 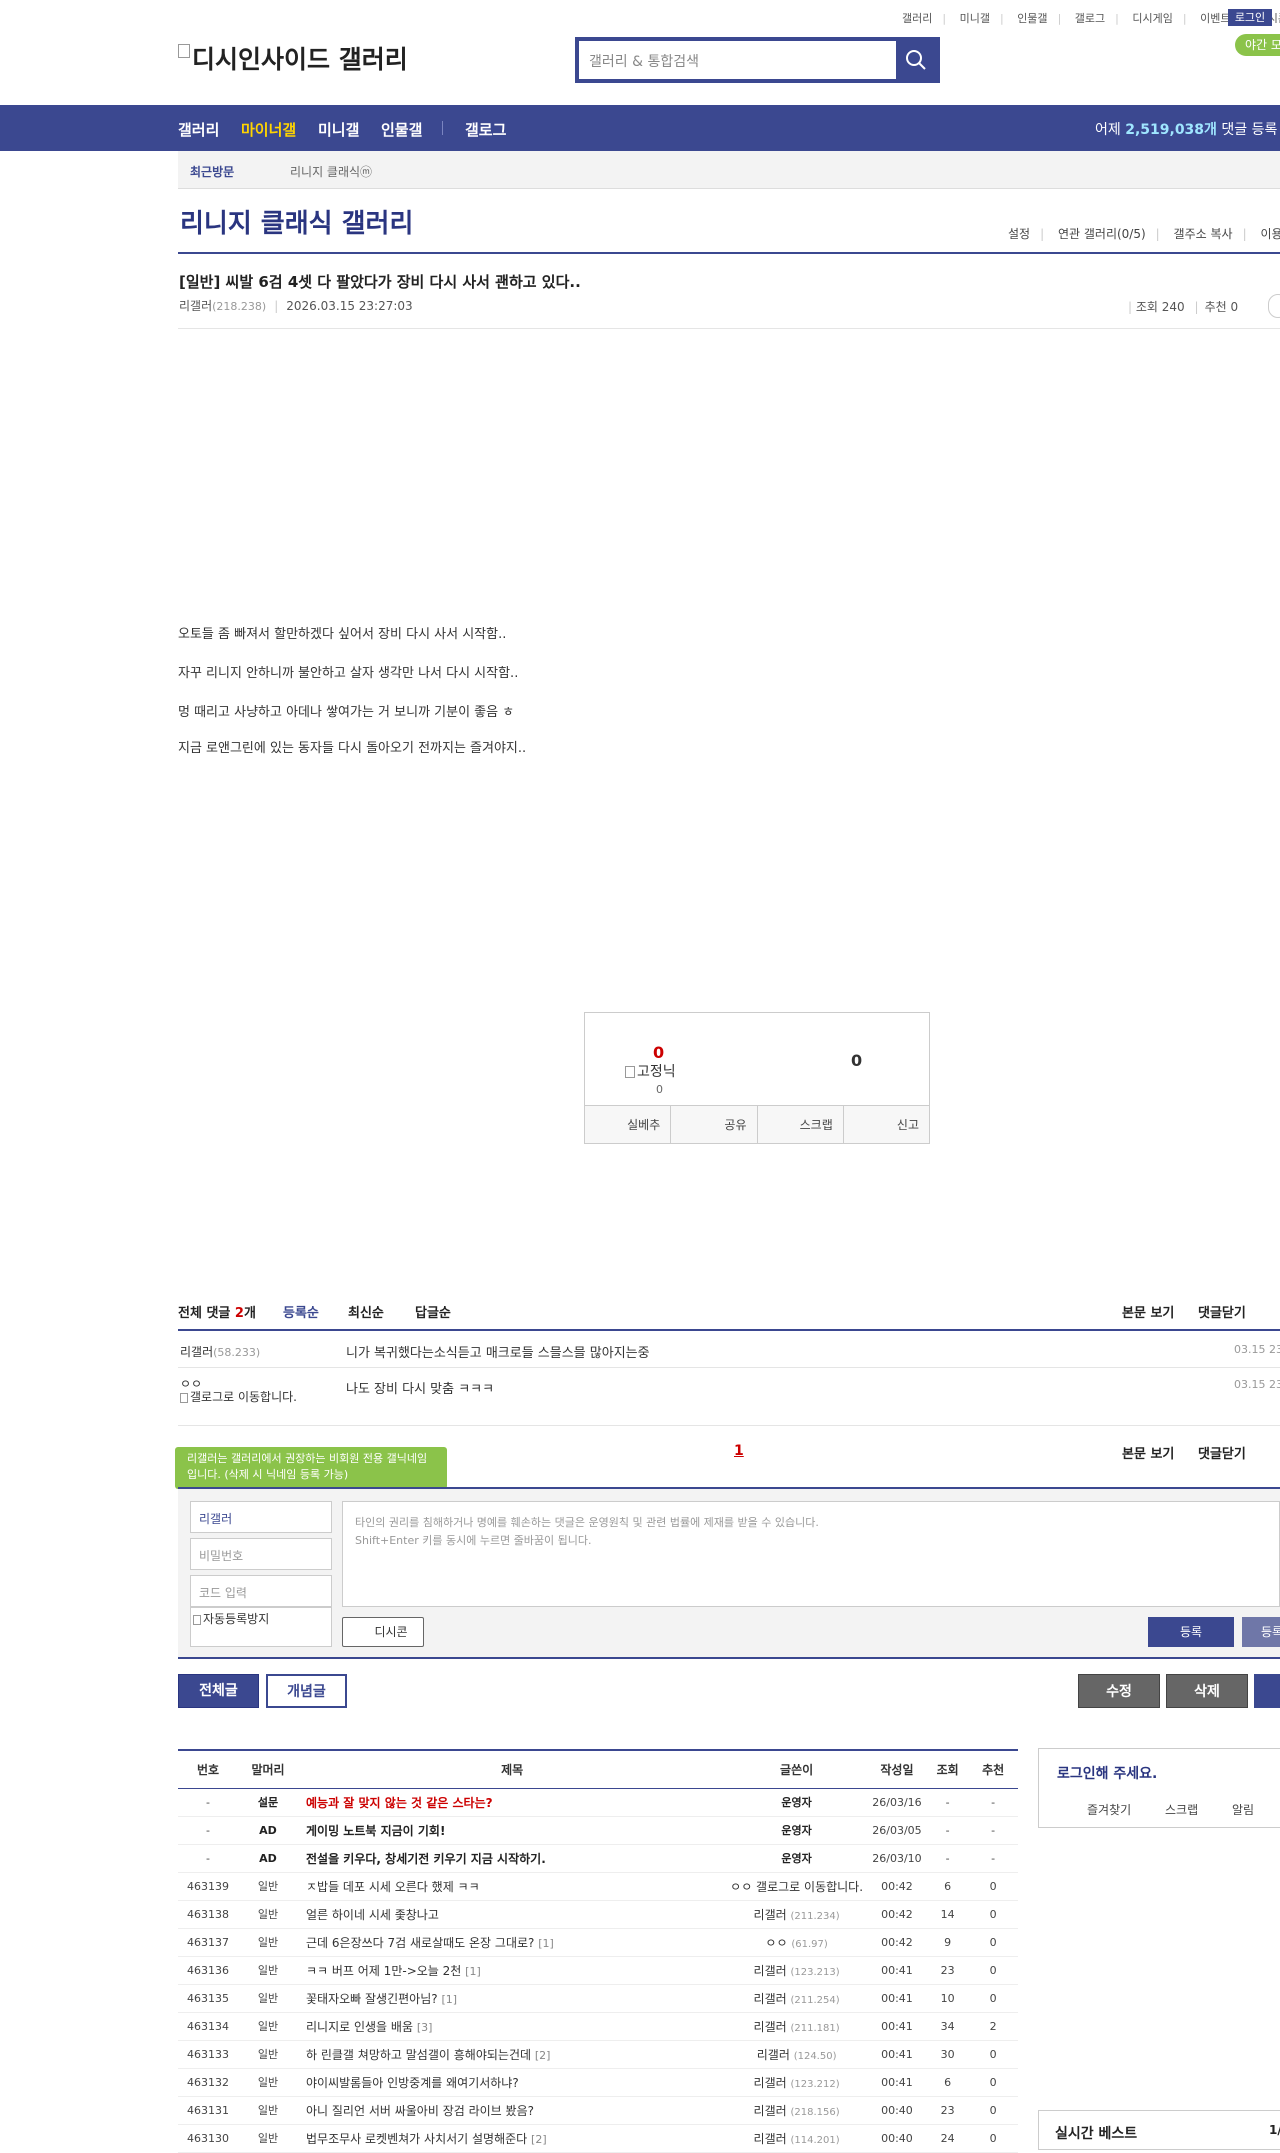 What do you see at coordinates (512, 1914) in the screenshot?
I see `row-subject: 얼른 하이네 시세 좇창나고` at bounding box center [512, 1914].